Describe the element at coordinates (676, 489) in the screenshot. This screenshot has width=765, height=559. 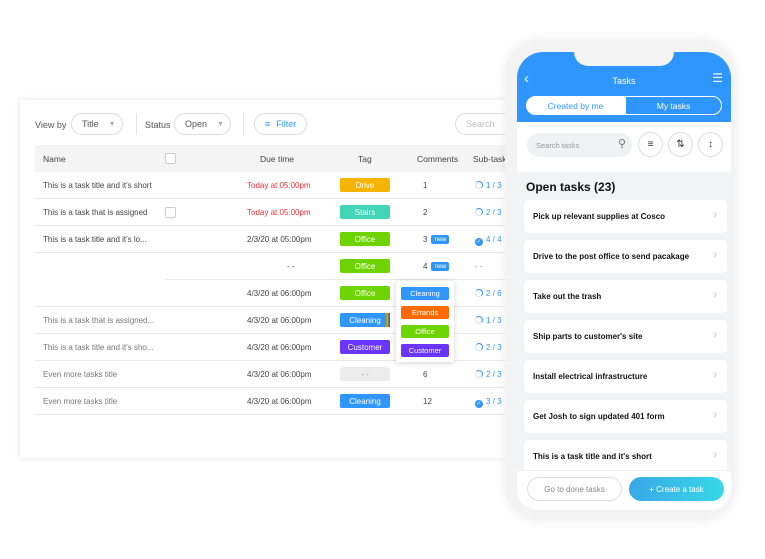
I see `create-task-button: + Create a task` at that location.